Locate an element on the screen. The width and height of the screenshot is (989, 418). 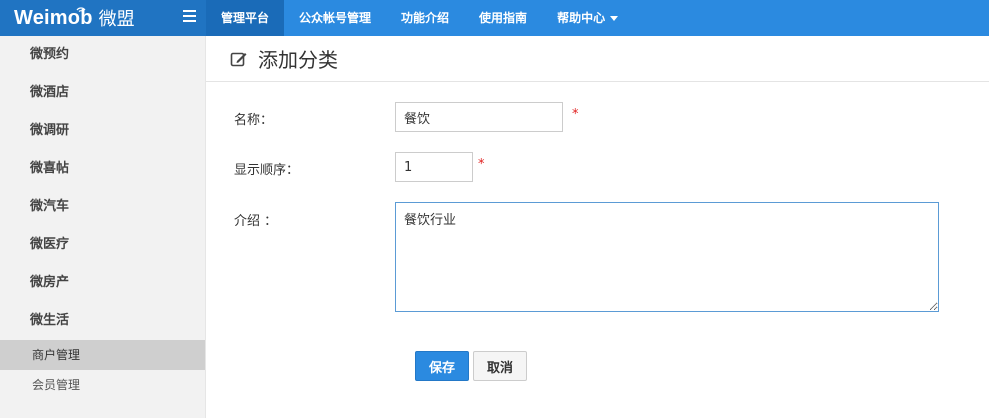
order-label: 显示顺序： is located at coordinates (267, 170).